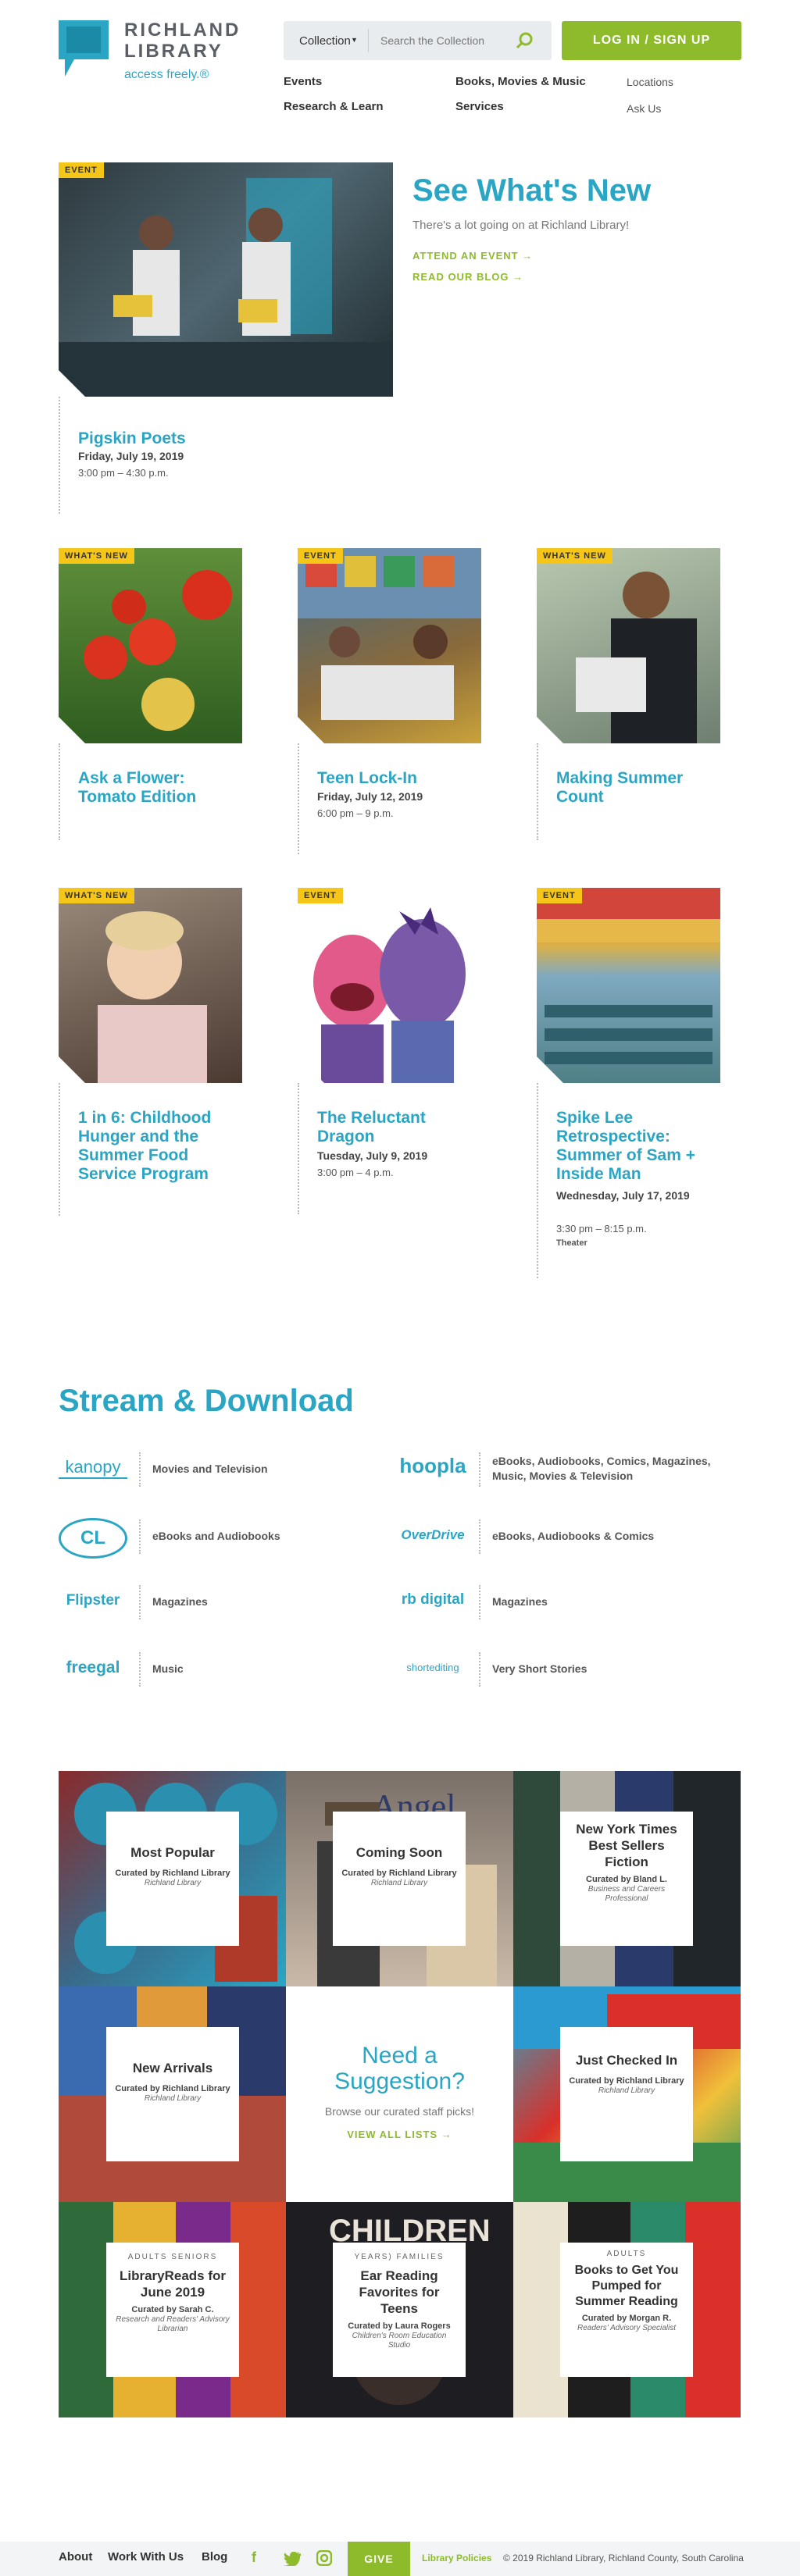  I want to click on service-desc: eBooks and Audiobooks, so click(216, 1536).